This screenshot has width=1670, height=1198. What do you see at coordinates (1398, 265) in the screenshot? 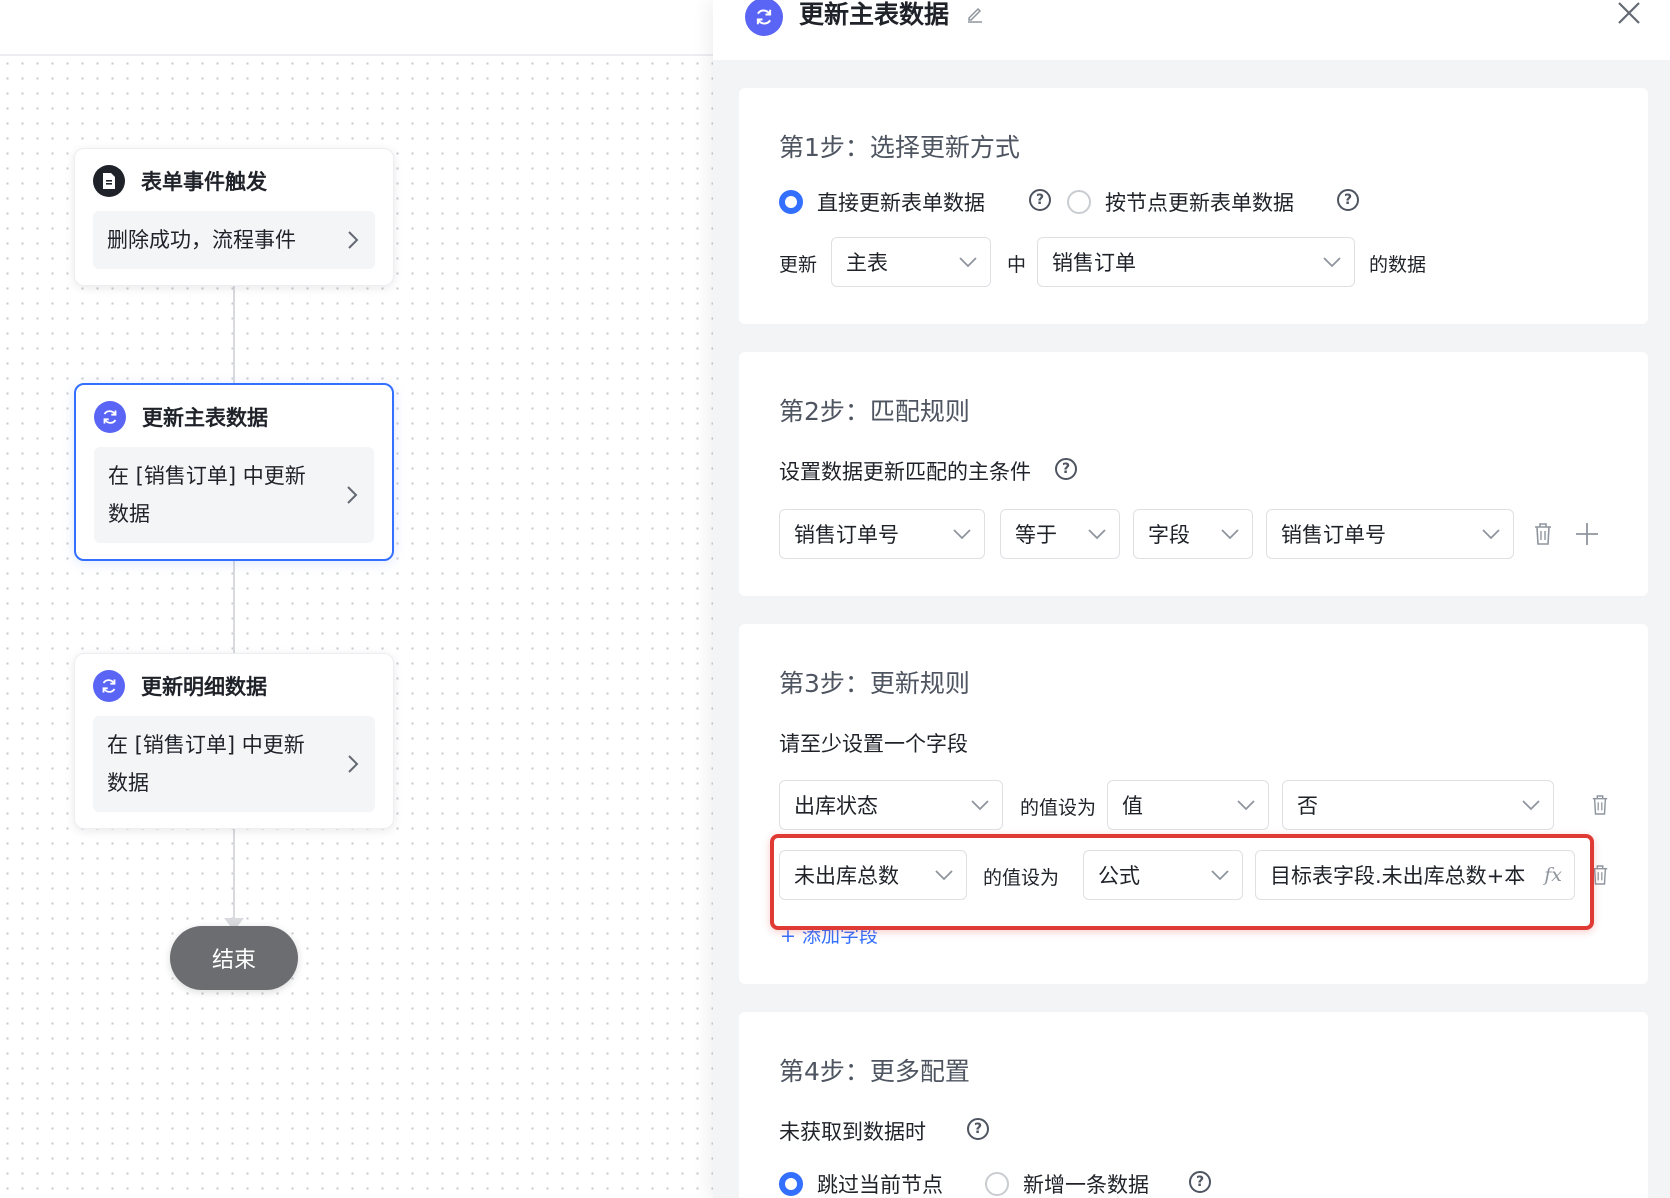
I see `suffix-label: 的数据` at bounding box center [1398, 265].